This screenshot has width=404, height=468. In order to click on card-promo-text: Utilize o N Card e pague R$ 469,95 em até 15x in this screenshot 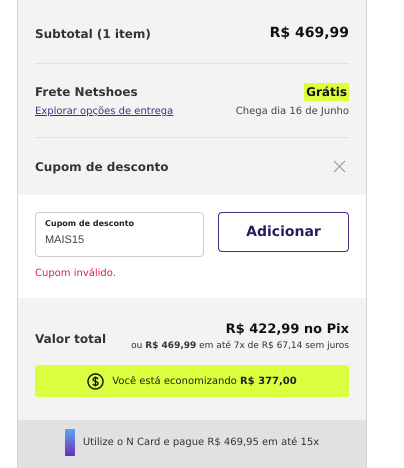, I will do `click(201, 443)`.